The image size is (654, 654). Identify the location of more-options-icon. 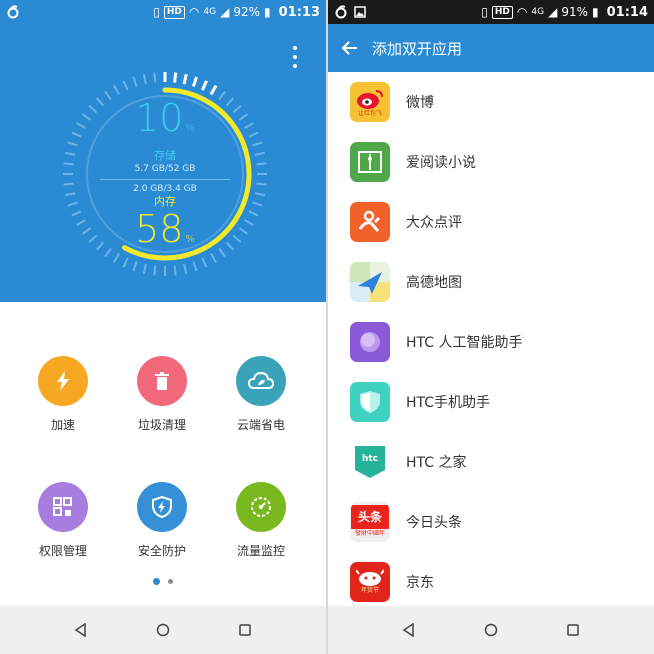
(295, 57).